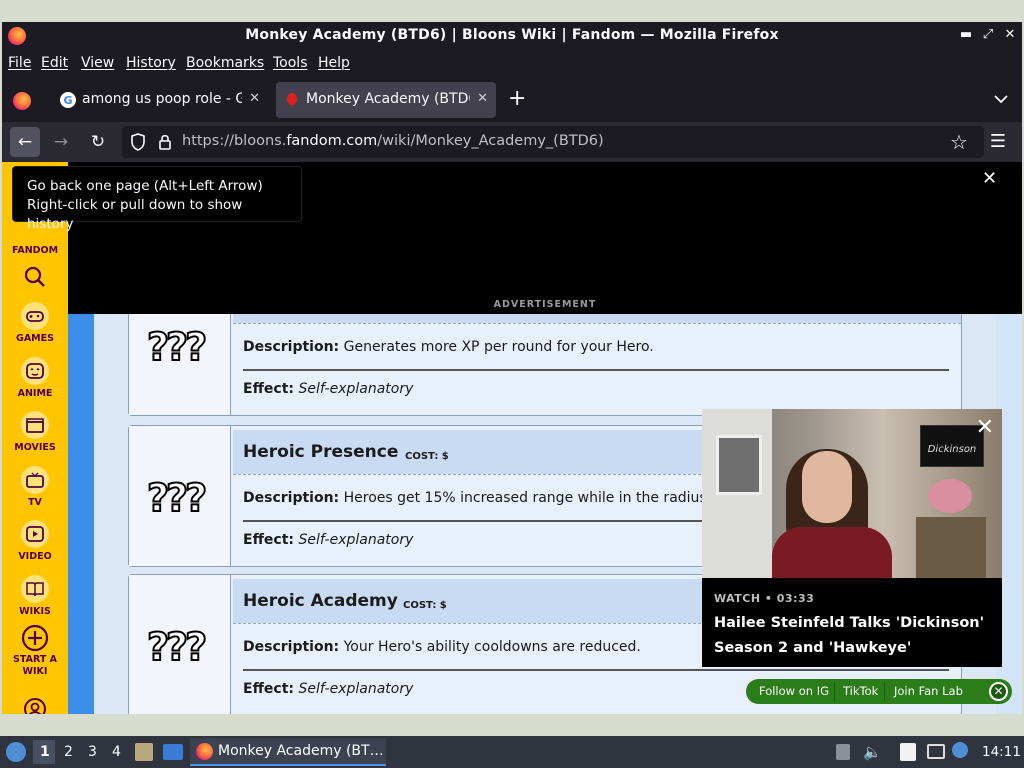  What do you see at coordinates (998, 142) in the screenshot?
I see `hamburger-menu-icon: ☰` at bounding box center [998, 142].